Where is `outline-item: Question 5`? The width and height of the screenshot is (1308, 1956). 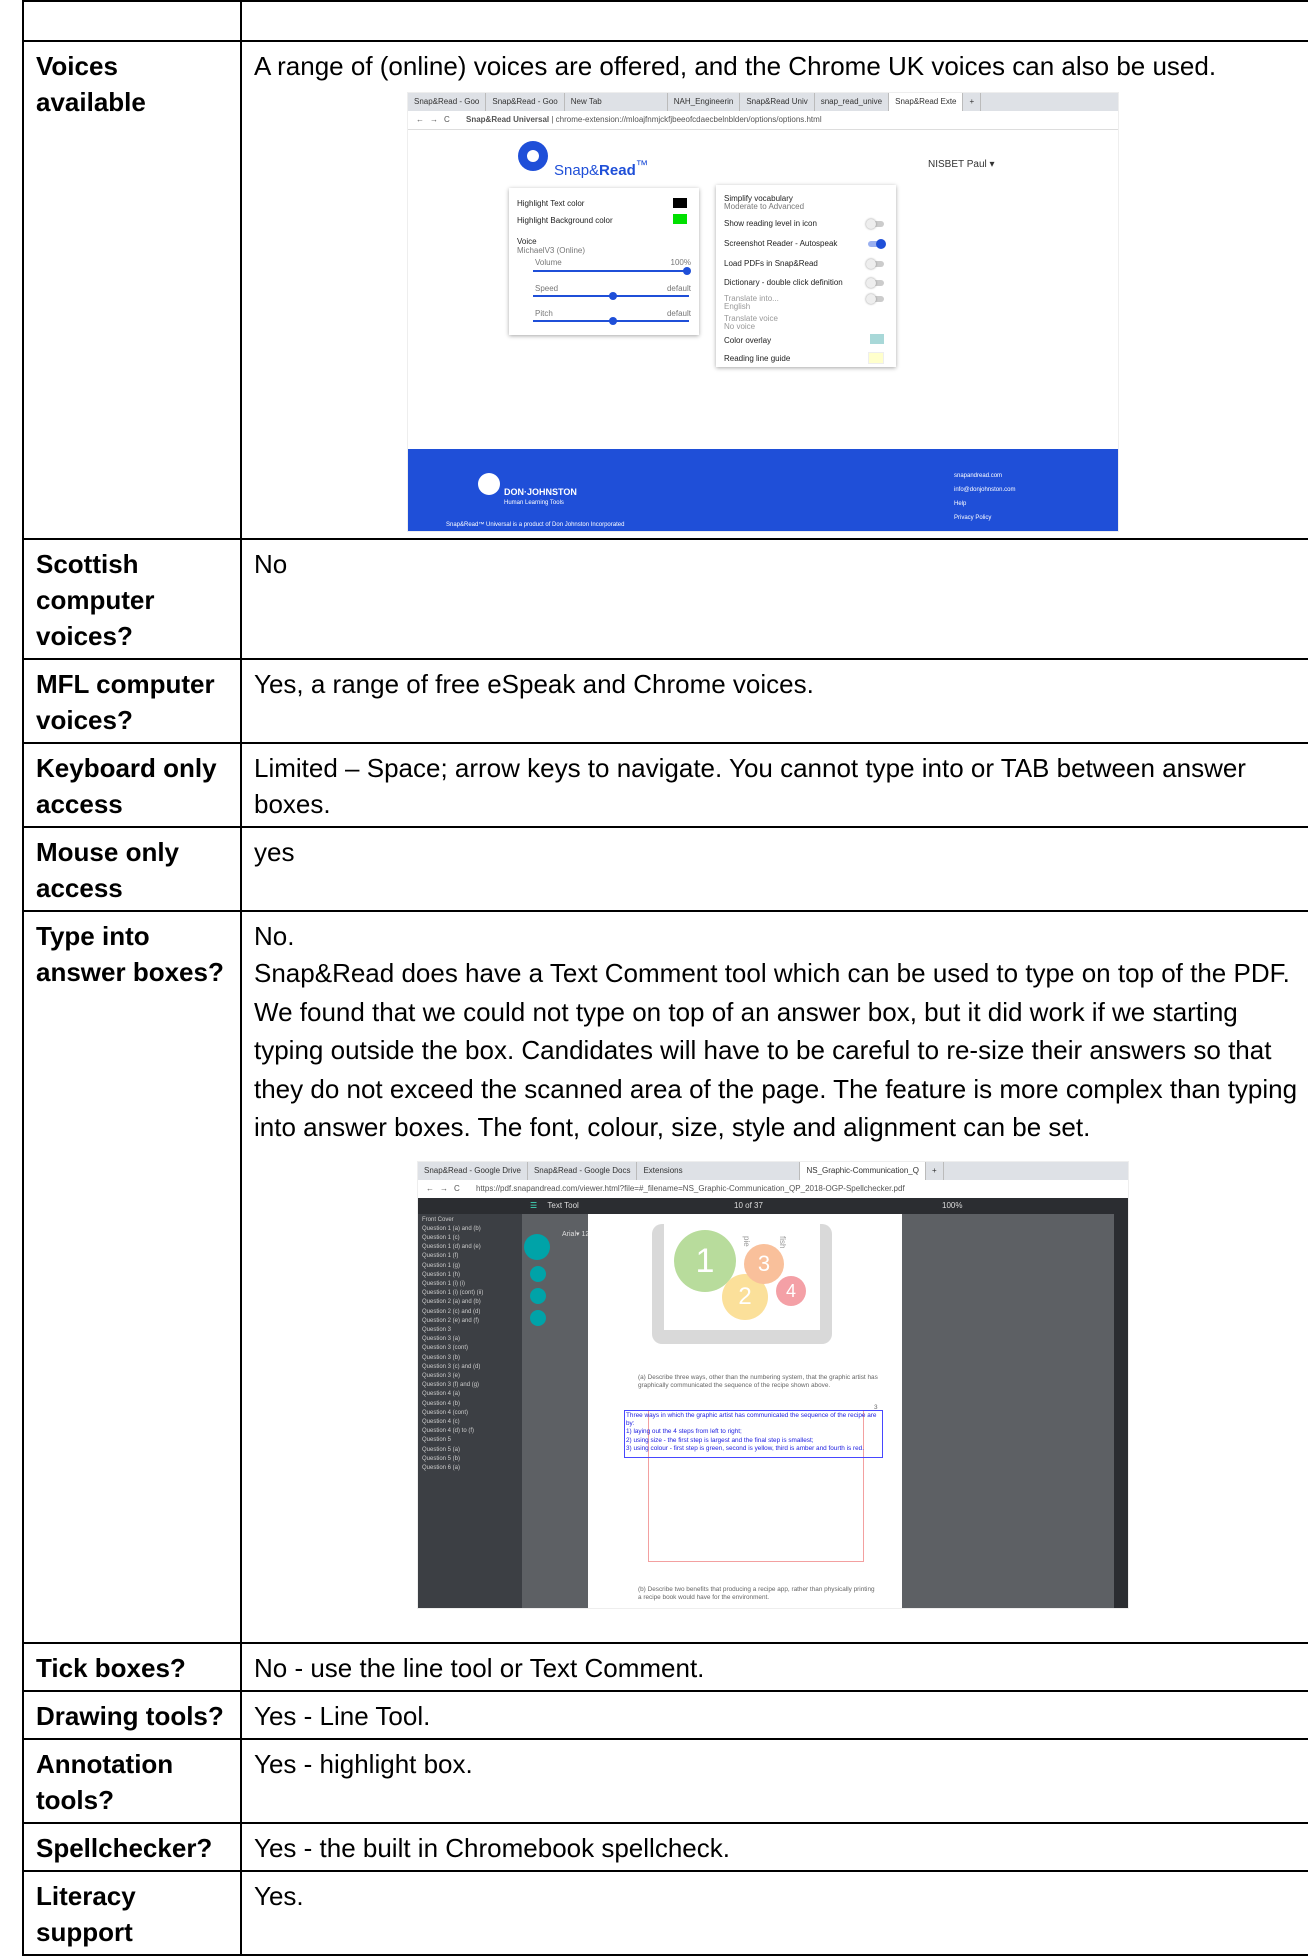 outline-item: Question 5 is located at coordinates (437, 1440).